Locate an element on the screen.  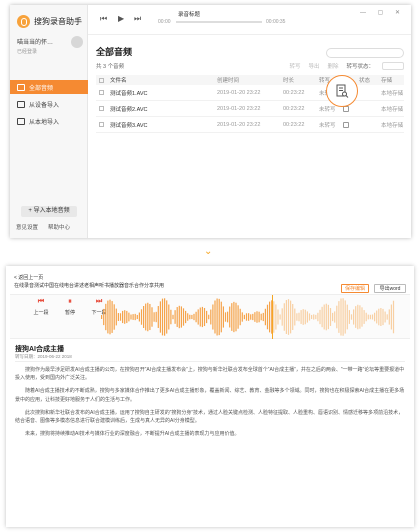
column-header-name: 文件名 is located at coordinates (118, 80).